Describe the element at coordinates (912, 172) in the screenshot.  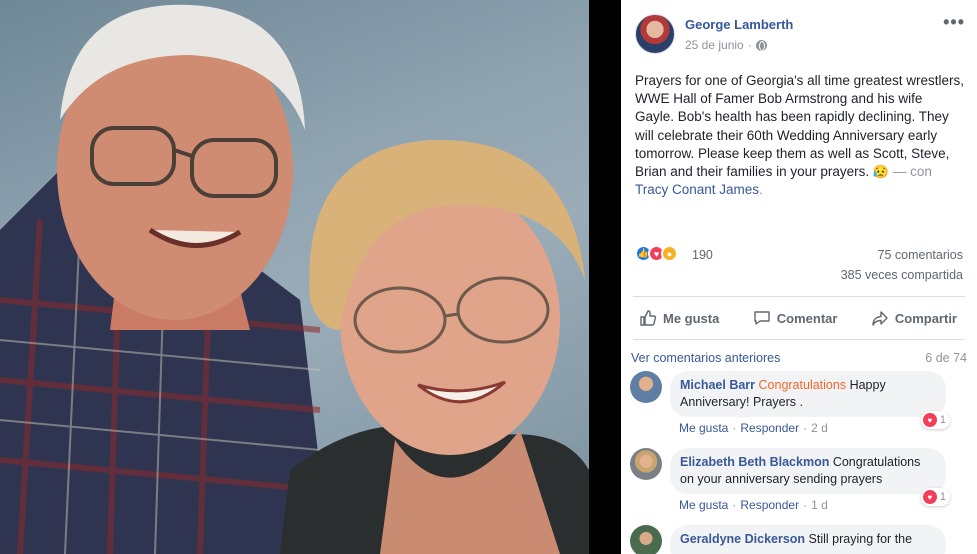
I see `with-label: — con` at that location.